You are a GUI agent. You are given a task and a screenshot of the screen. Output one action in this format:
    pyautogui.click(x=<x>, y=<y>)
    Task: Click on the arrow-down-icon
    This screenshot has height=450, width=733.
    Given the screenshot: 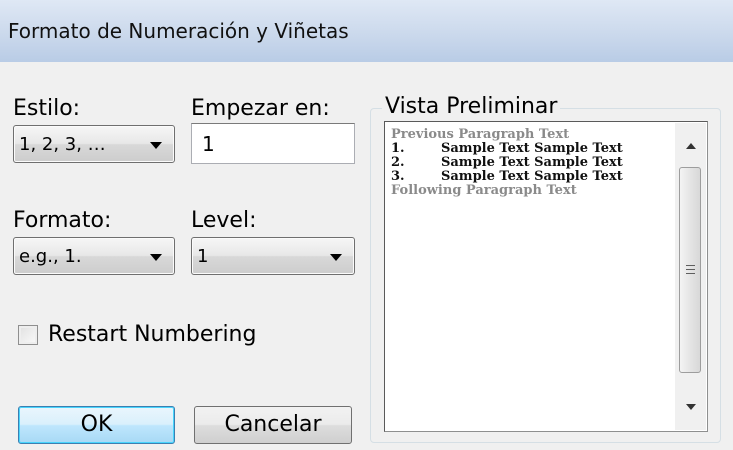 What is the action you would take?
    pyautogui.click(x=691, y=407)
    